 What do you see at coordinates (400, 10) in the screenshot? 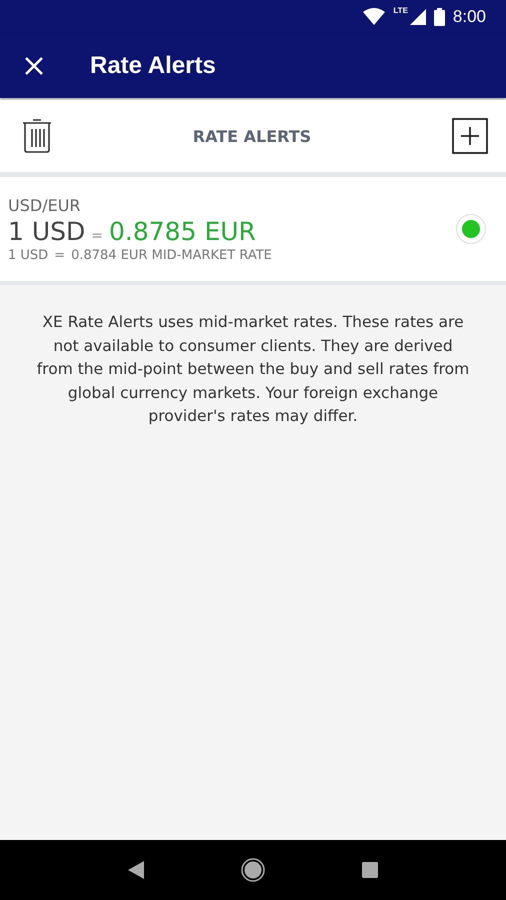
I see `network-label: LTE` at bounding box center [400, 10].